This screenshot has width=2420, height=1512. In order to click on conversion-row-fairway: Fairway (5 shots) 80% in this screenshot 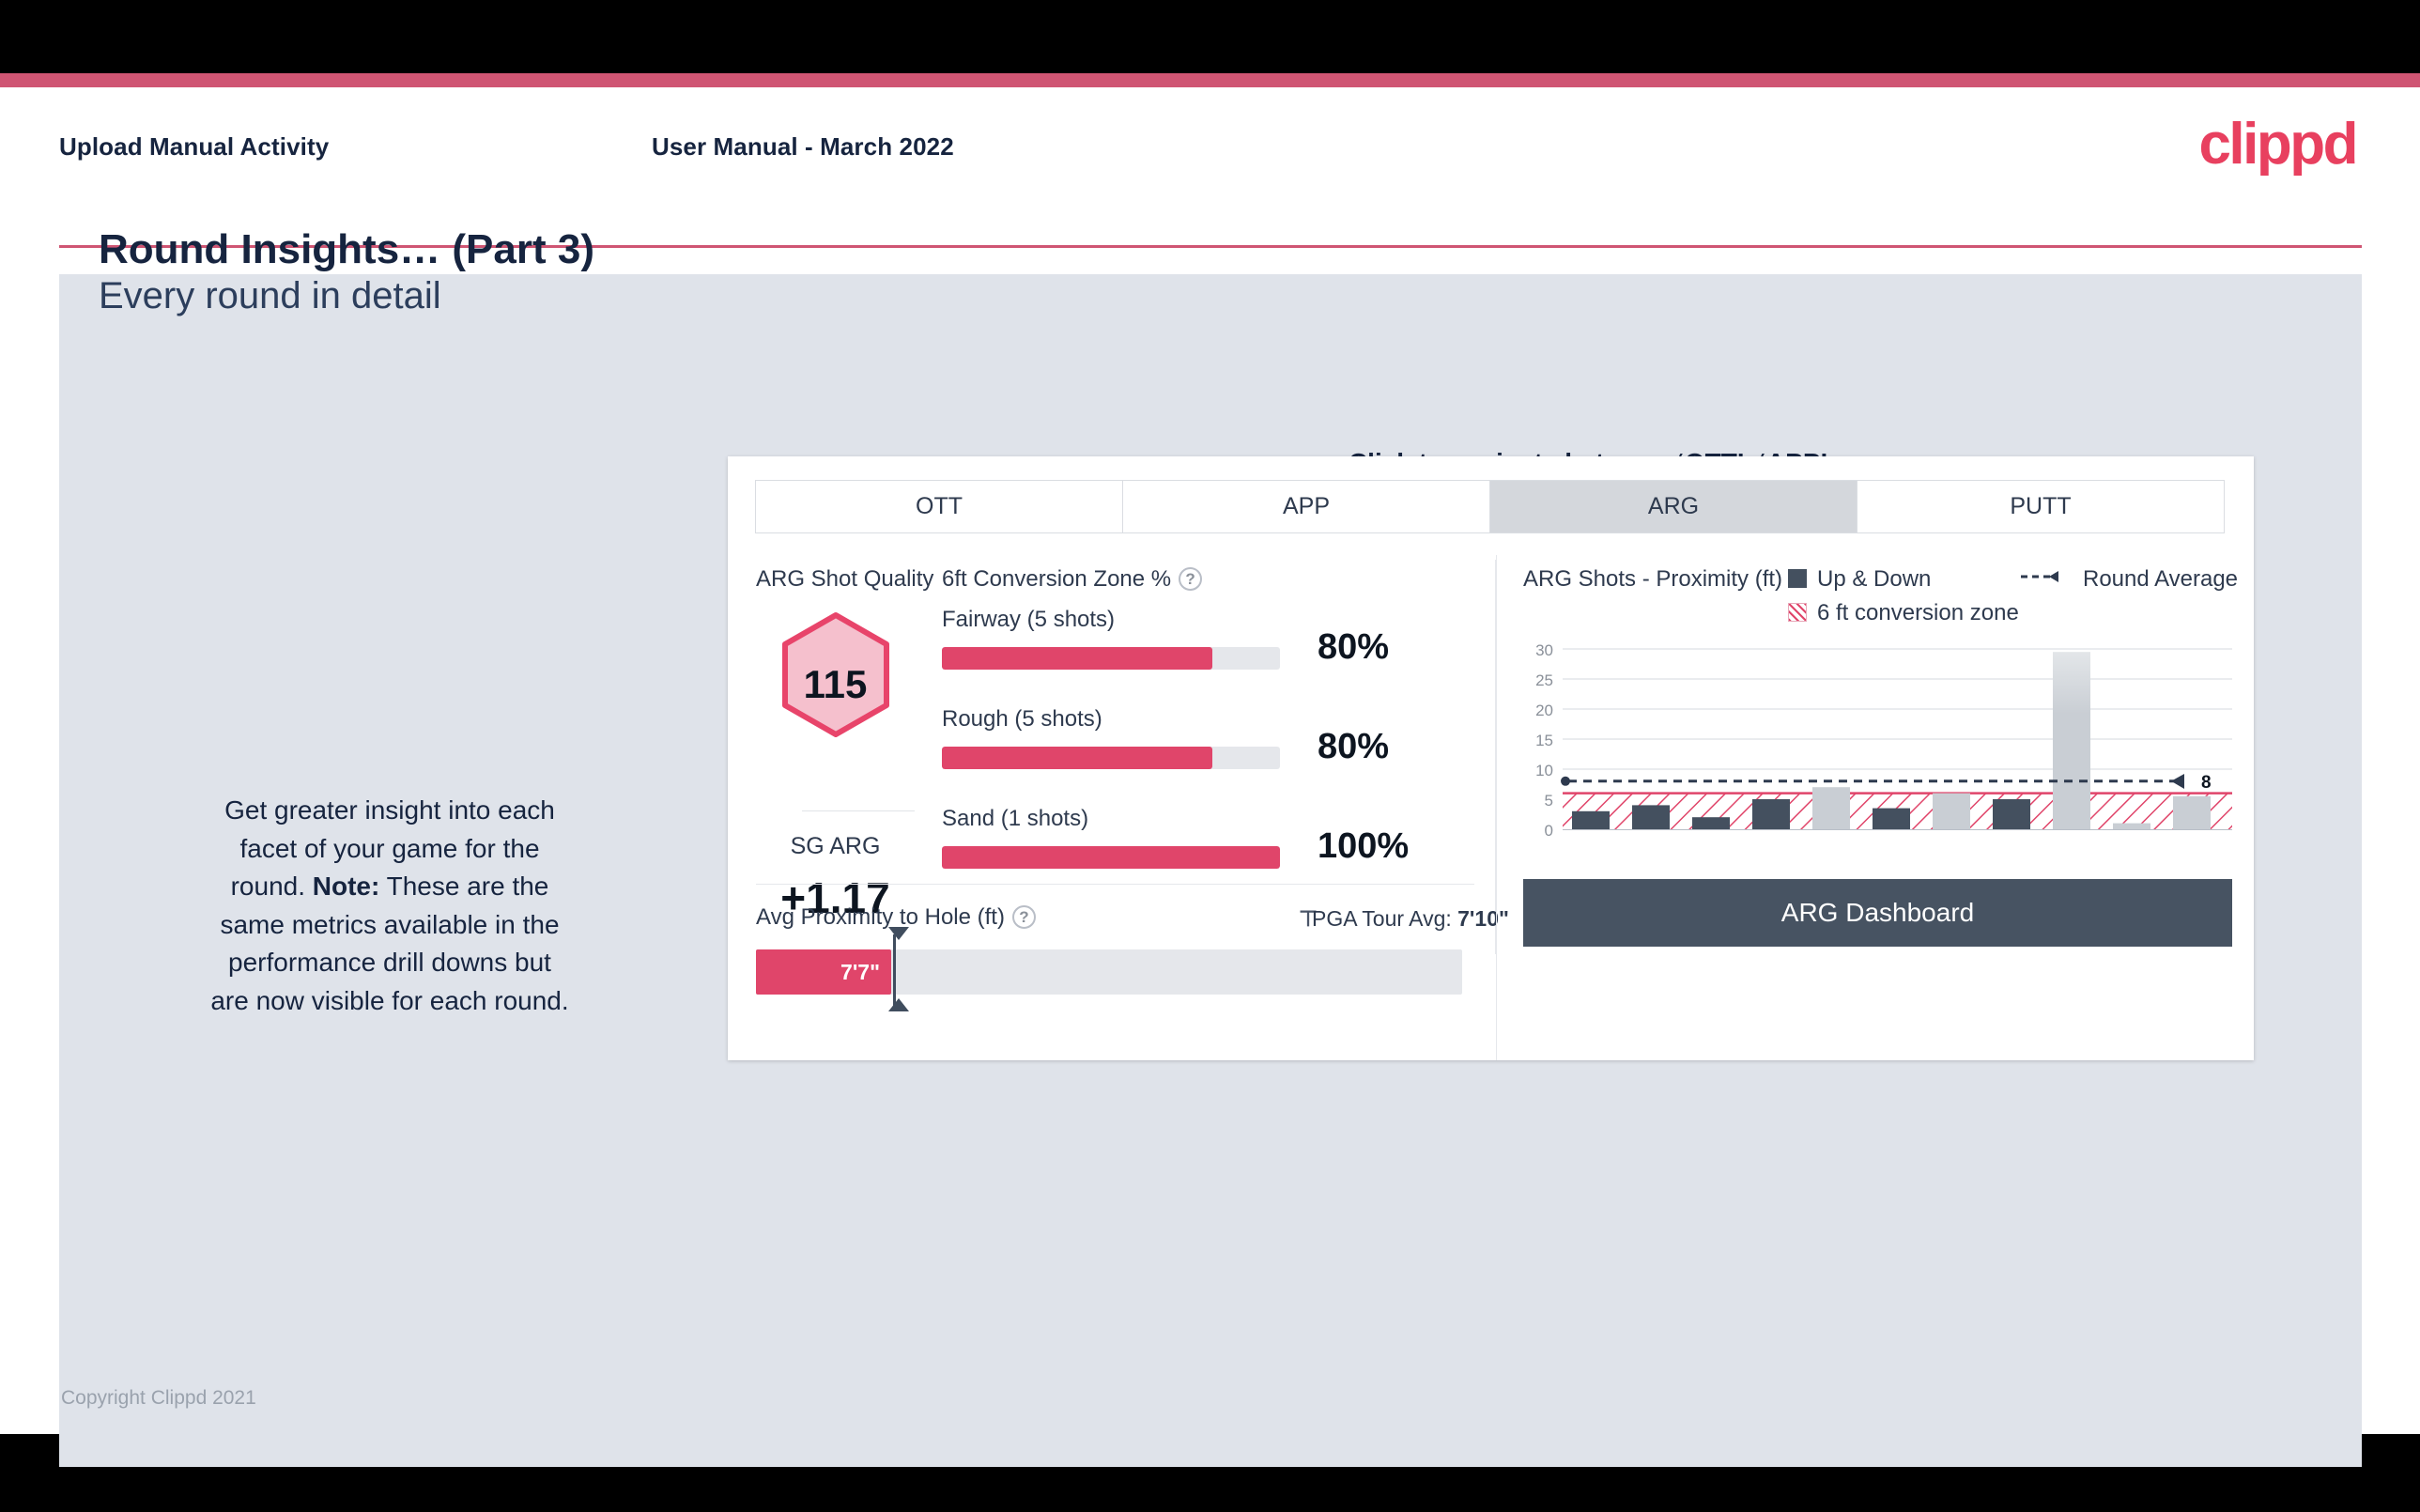, I will do `click(1205, 642)`.